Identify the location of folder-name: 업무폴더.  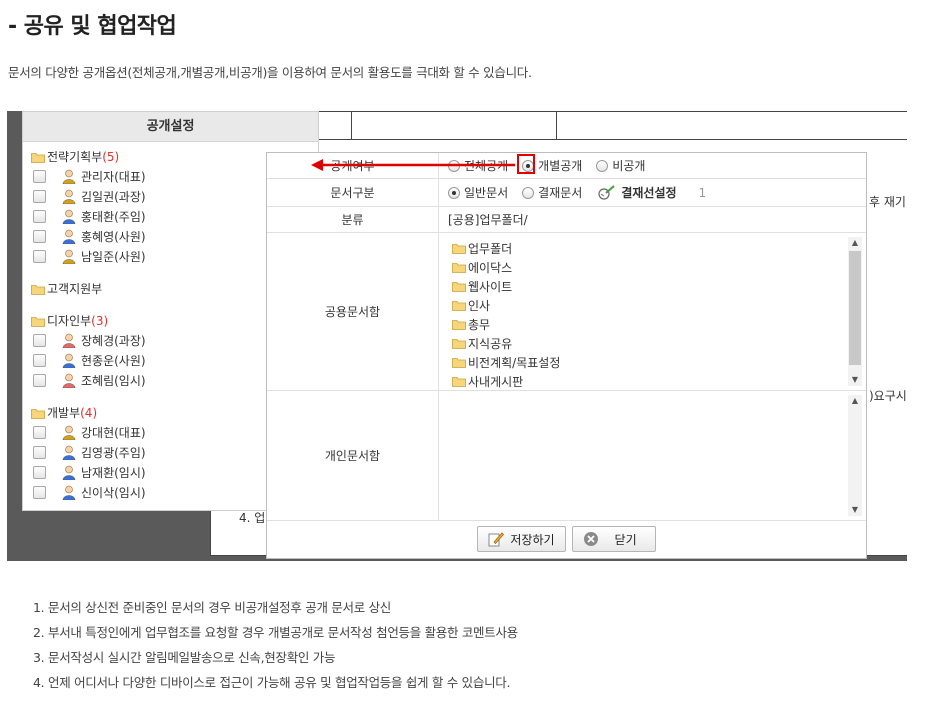
(490, 249).